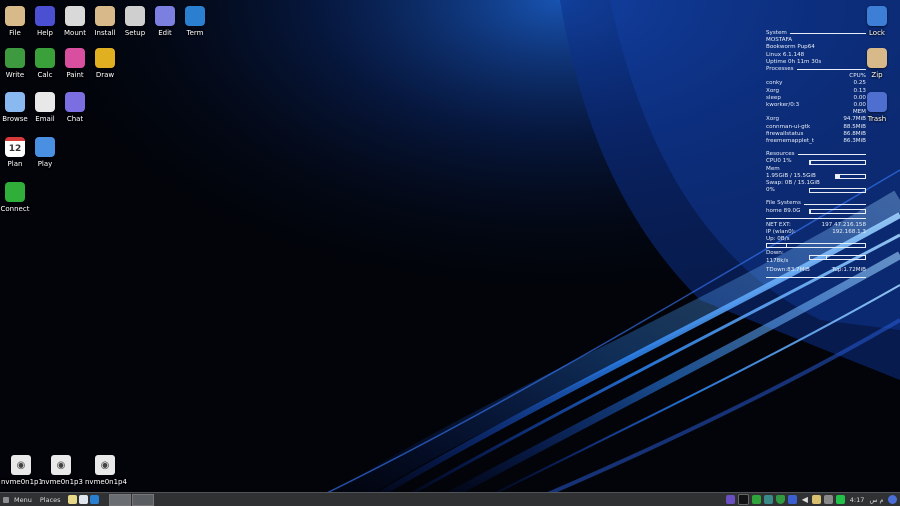 This screenshot has width=900, height=506. Describe the element at coordinates (790, 47) in the screenshot. I see `conky-distro: Bookworm Pup64` at that location.